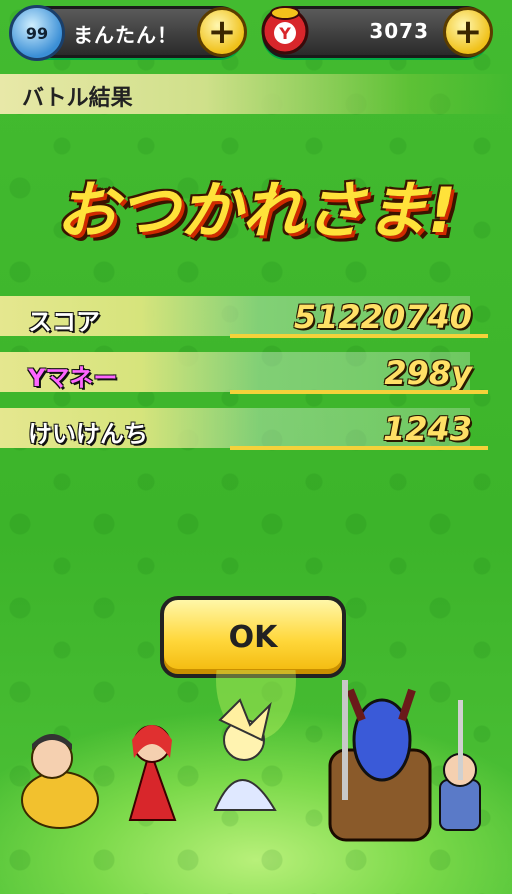 This screenshot has width=512, height=894. I want to click on result-label: けいけんち, so click(88, 434).